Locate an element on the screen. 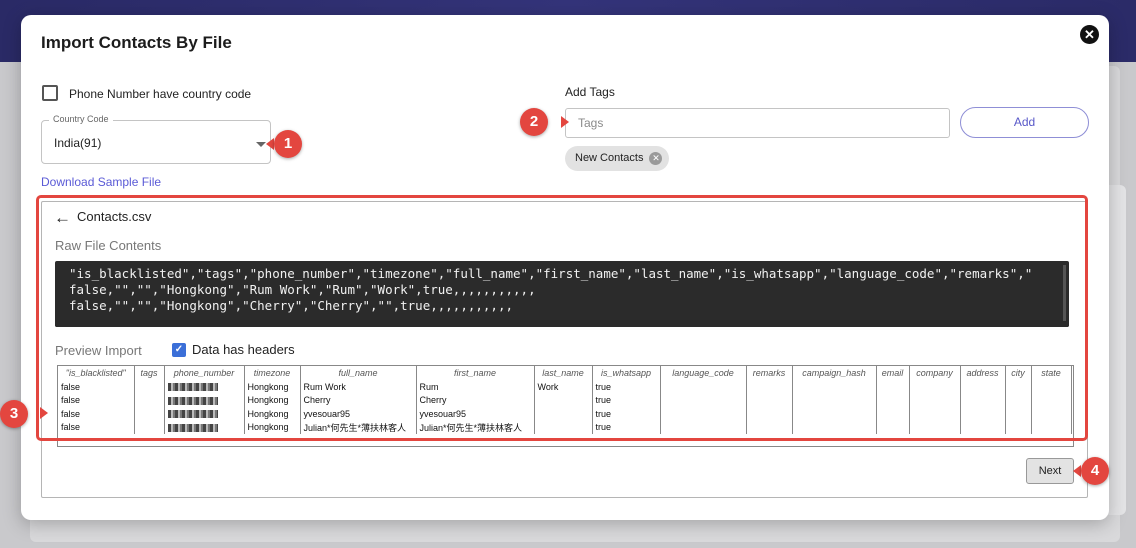 The image size is (1136, 548). country-code-value: India(91) is located at coordinates (78, 143).